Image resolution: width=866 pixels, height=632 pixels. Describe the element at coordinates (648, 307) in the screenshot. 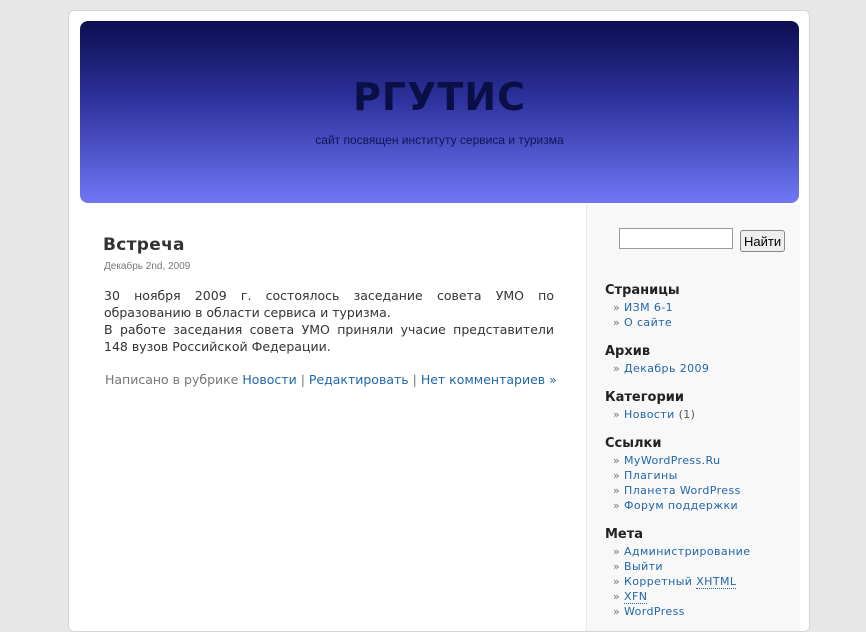

I see `page-link-izm: ИЗМ 6-1` at that location.